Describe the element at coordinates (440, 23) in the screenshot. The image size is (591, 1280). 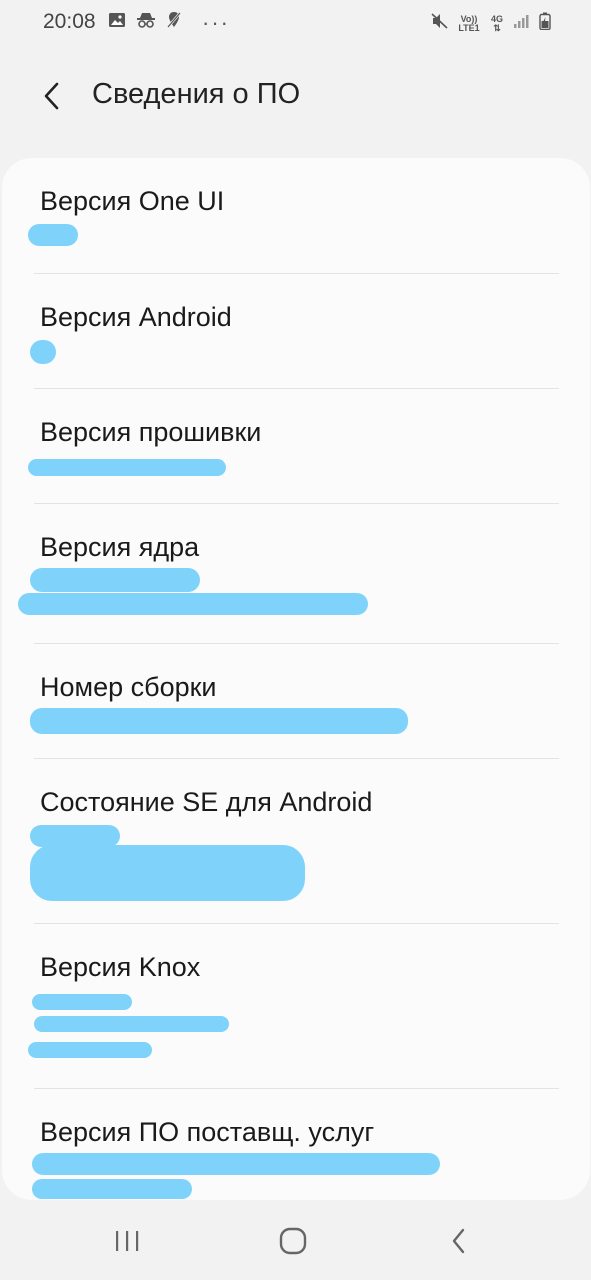
I see `mute-icon` at that location.